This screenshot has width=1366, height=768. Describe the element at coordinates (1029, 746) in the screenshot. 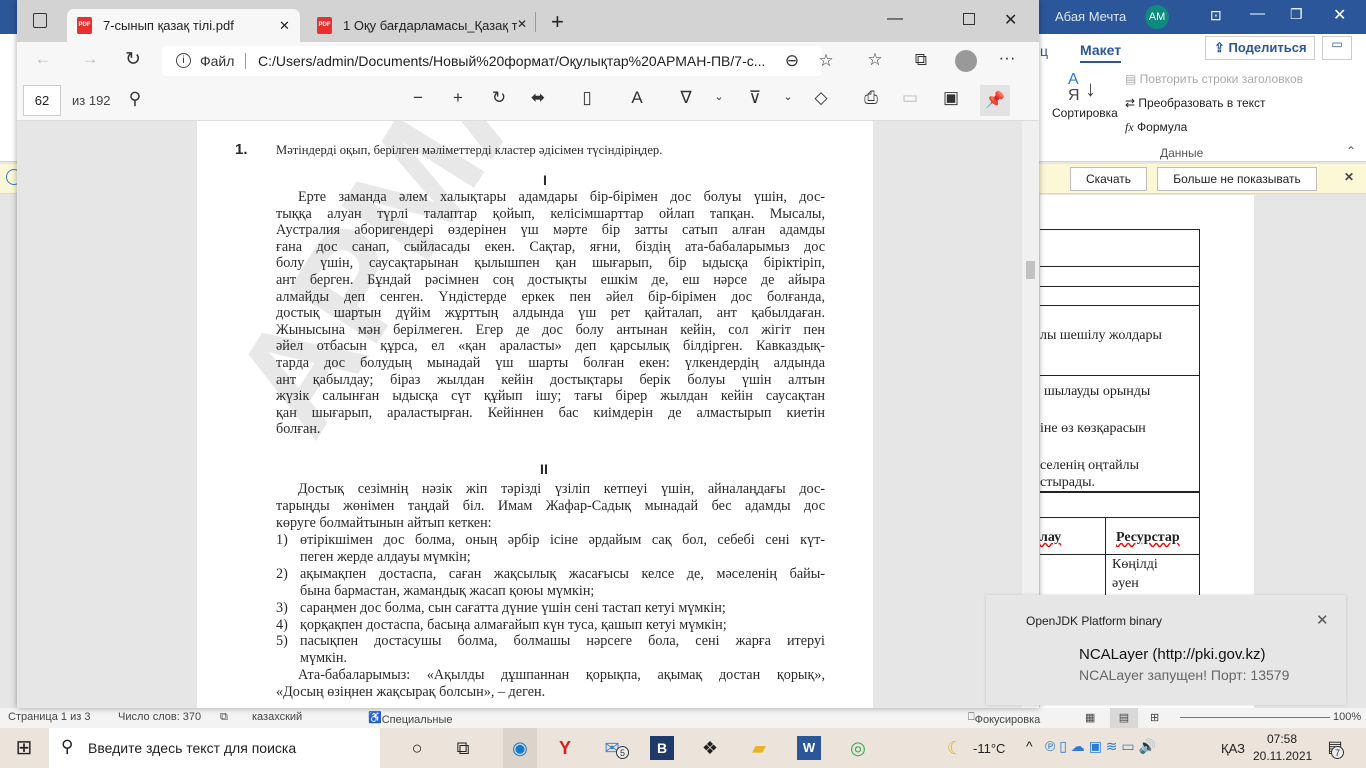

I see `show-hidden-icons: ^` at that location.